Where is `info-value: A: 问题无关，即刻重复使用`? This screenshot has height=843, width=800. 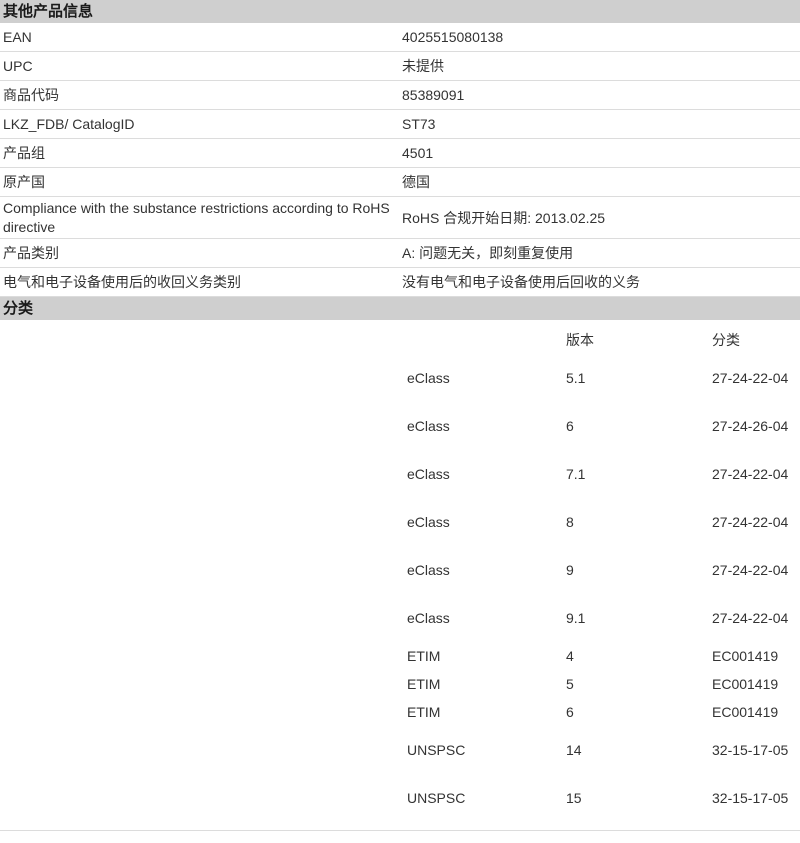 info-value: A: 问题无关，即刻重复使用 is located at coordinates (488, 253).